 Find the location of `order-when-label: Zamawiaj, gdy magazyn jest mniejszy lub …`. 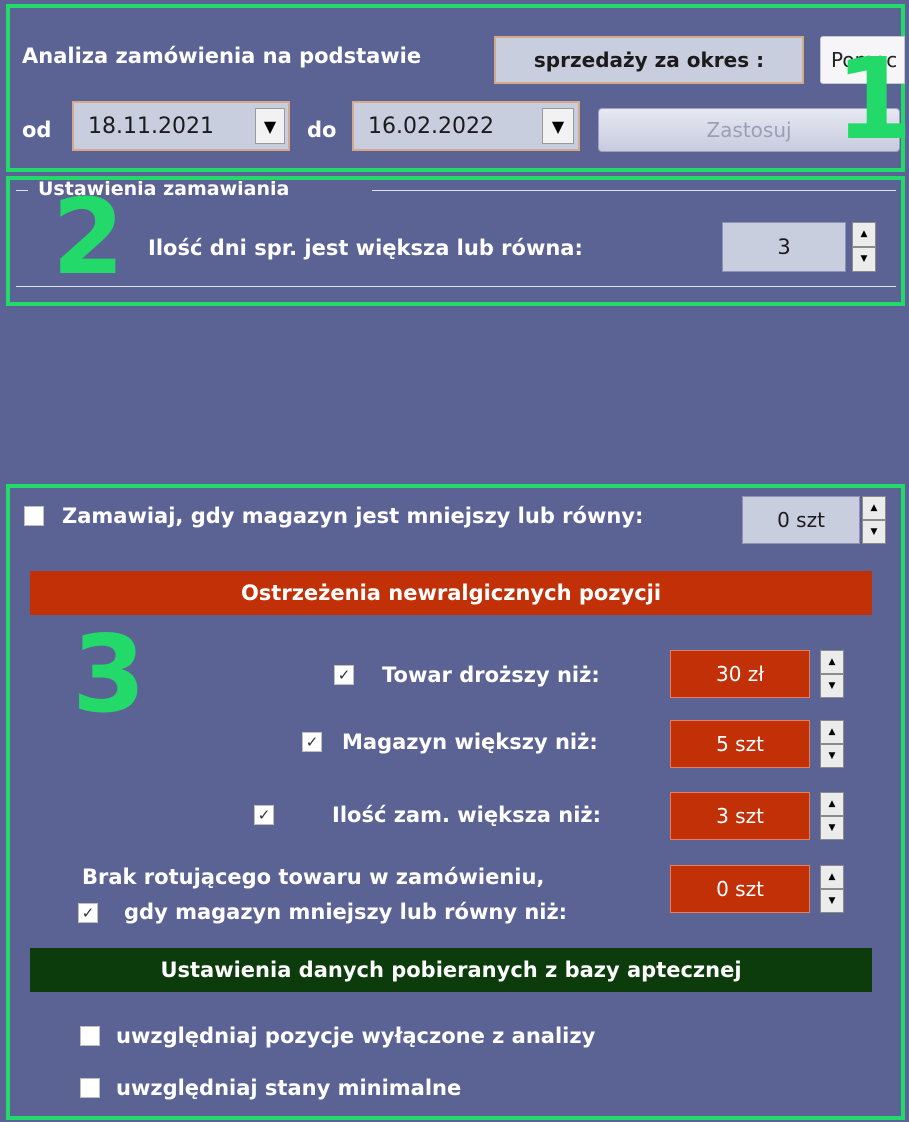

order-when-label: Zamawiaj, gdy magazyn jest mniejszy lub … is located at coordinates (353, 516).